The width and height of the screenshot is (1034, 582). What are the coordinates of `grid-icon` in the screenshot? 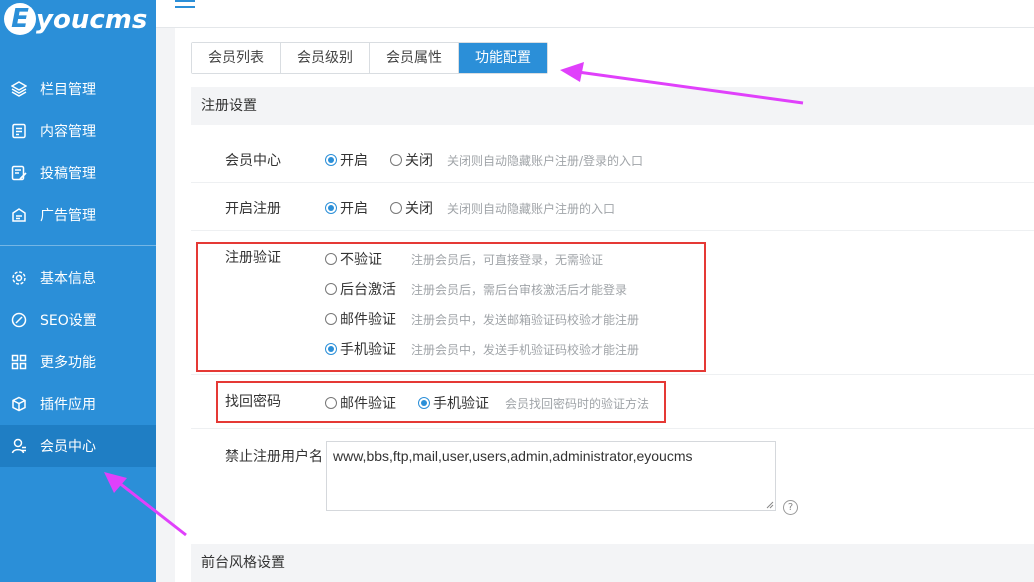 It's located at (19, 362).